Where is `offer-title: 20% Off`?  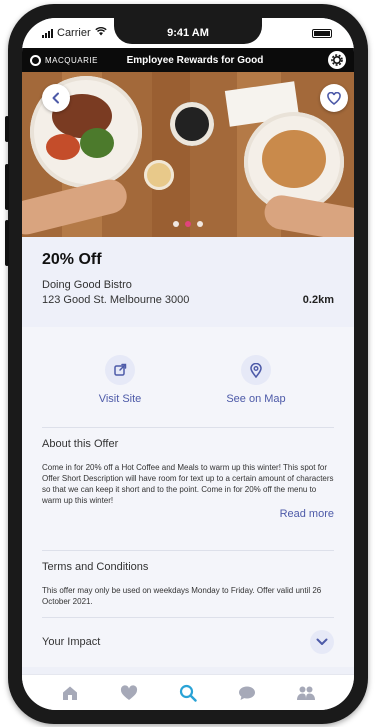
offer-title: 20% Off is located at coordinates (72, 259).